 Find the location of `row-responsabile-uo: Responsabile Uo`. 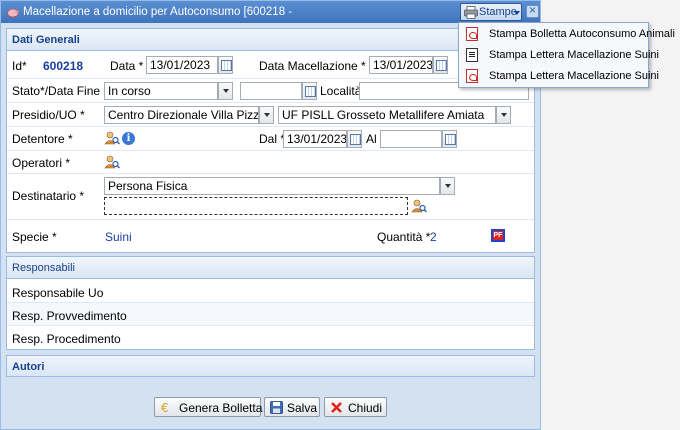

row-responsabile-uo: Responsabile Uo is located at coordinates (270, 291).